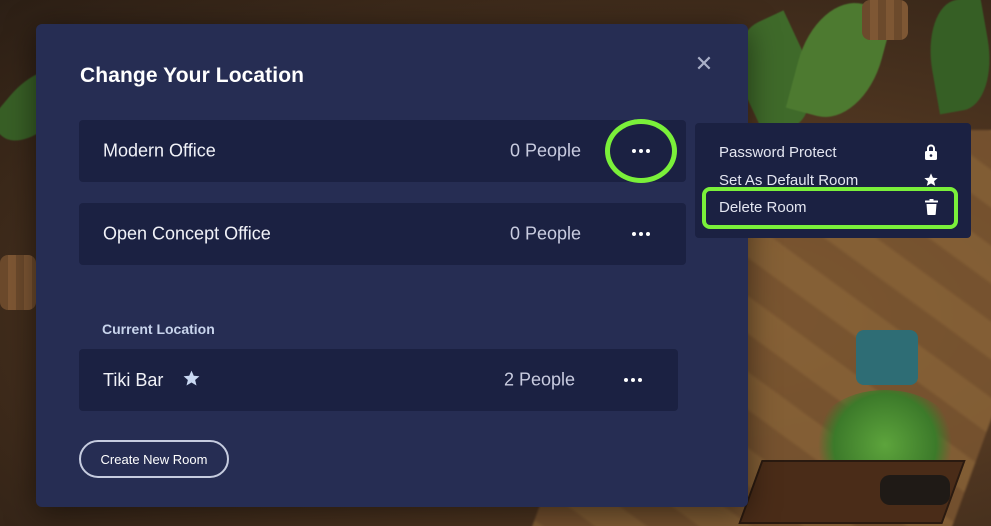  Describe the element at coordinates (887, 357) in the screenshot. I see `teal-cushion` at that location.